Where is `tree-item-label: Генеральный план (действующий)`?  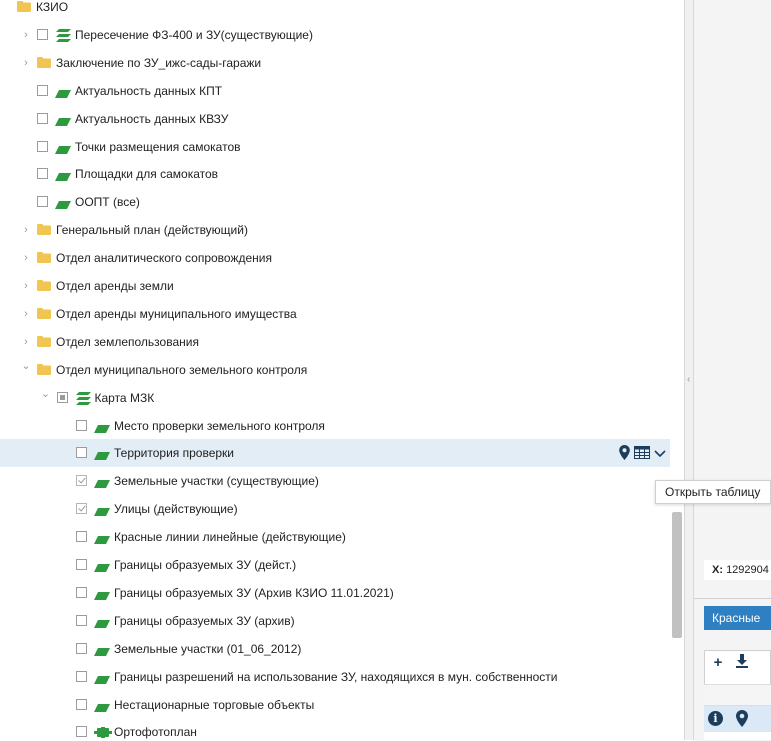
tree-item-label: Генеральный план (действующий) is located at coordinates (152, 230).